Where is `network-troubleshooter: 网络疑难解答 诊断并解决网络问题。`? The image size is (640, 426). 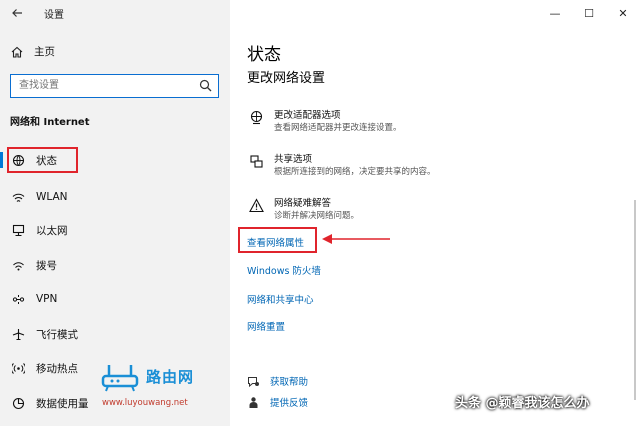 network-troubleshooter: 网络疑难解答 诊断并解决网络问题。 is located at coordinates (396, 210).